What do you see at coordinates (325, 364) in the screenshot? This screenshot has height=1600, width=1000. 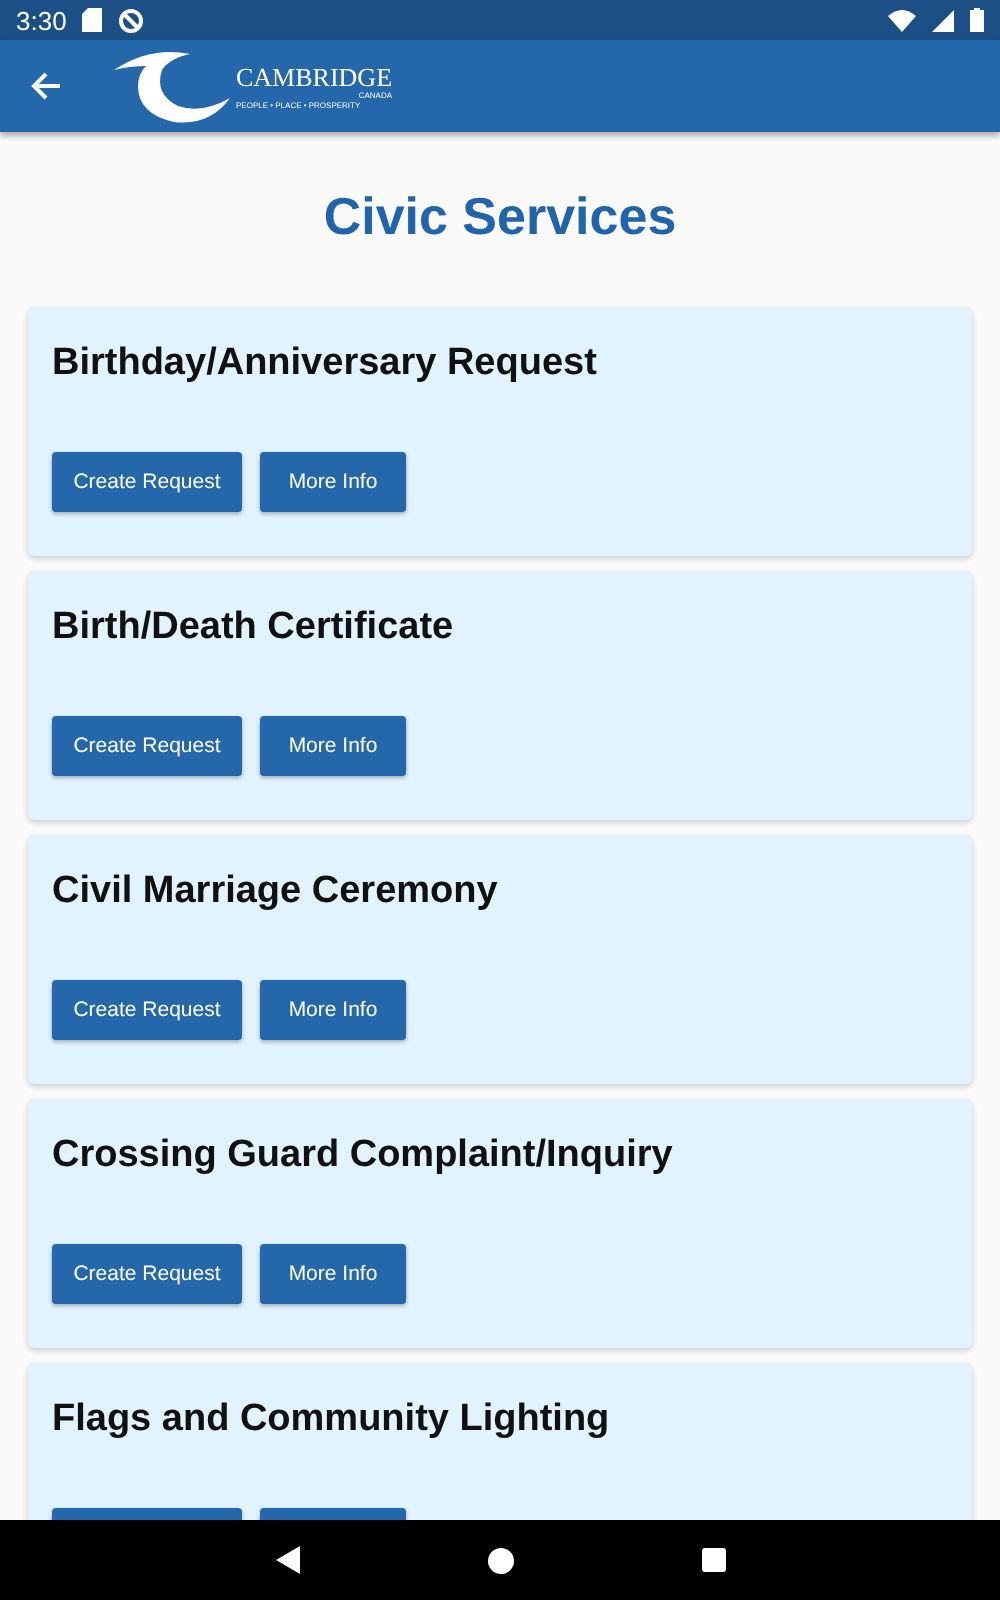 I see `service-title: Birthday/Anniversary Request` at bounding box center [325, 364].